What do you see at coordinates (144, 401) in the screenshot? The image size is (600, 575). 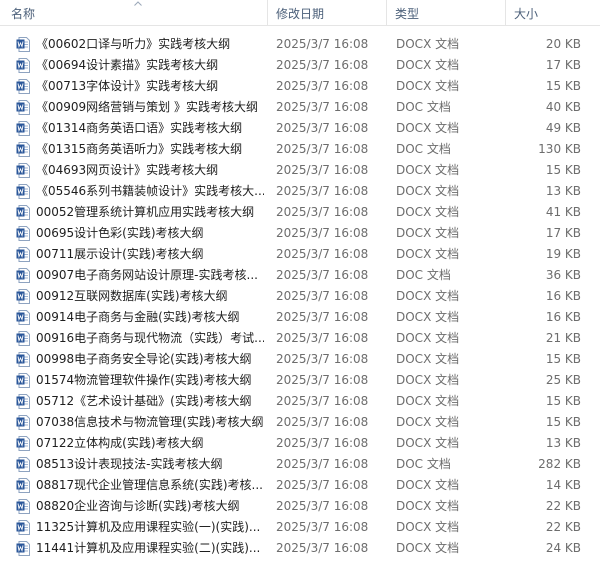 I see `file-name: 05712《艺术设计基础》(实践)考核大纲` at bounding box center [144, 401].